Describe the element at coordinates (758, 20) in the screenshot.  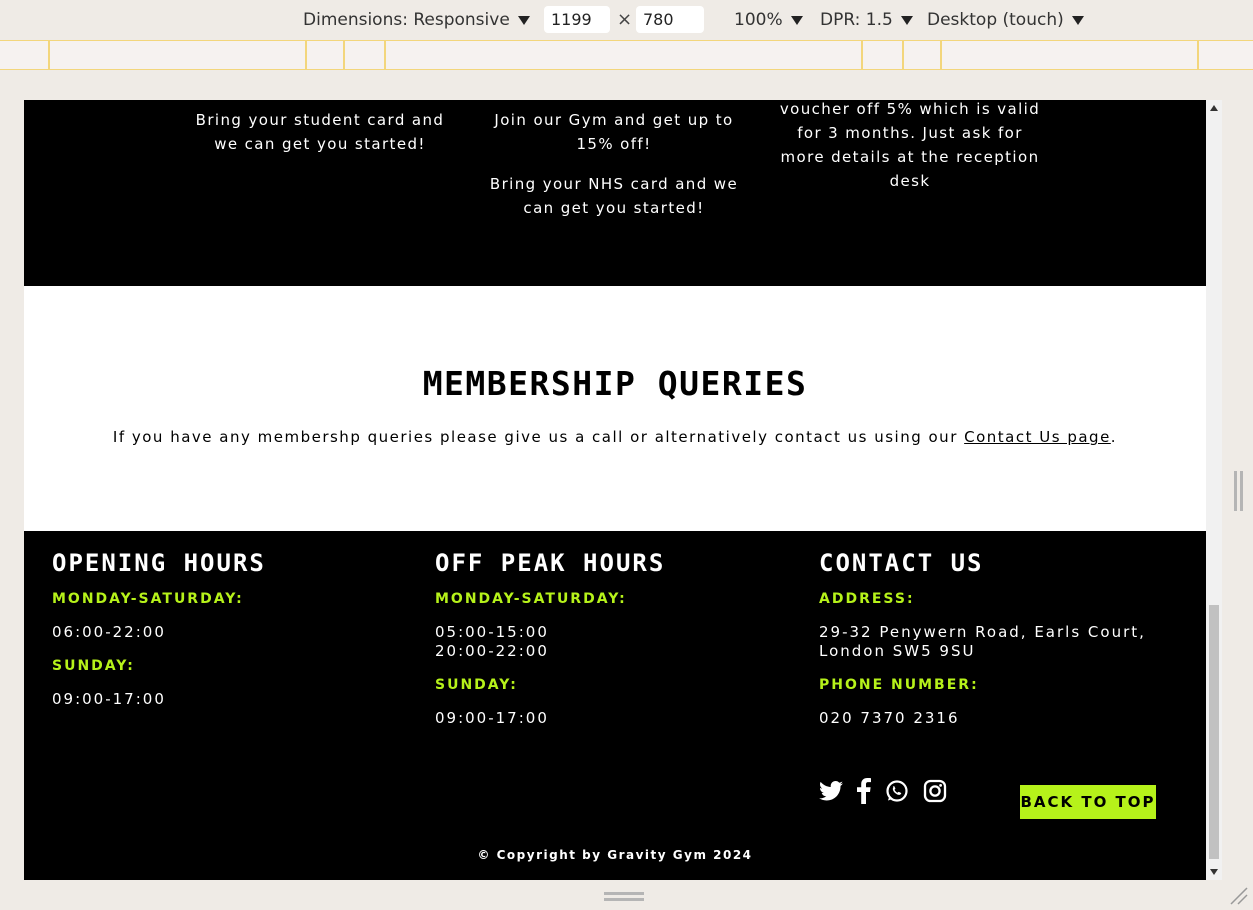
I see `zoom-label: 100%` at that location.